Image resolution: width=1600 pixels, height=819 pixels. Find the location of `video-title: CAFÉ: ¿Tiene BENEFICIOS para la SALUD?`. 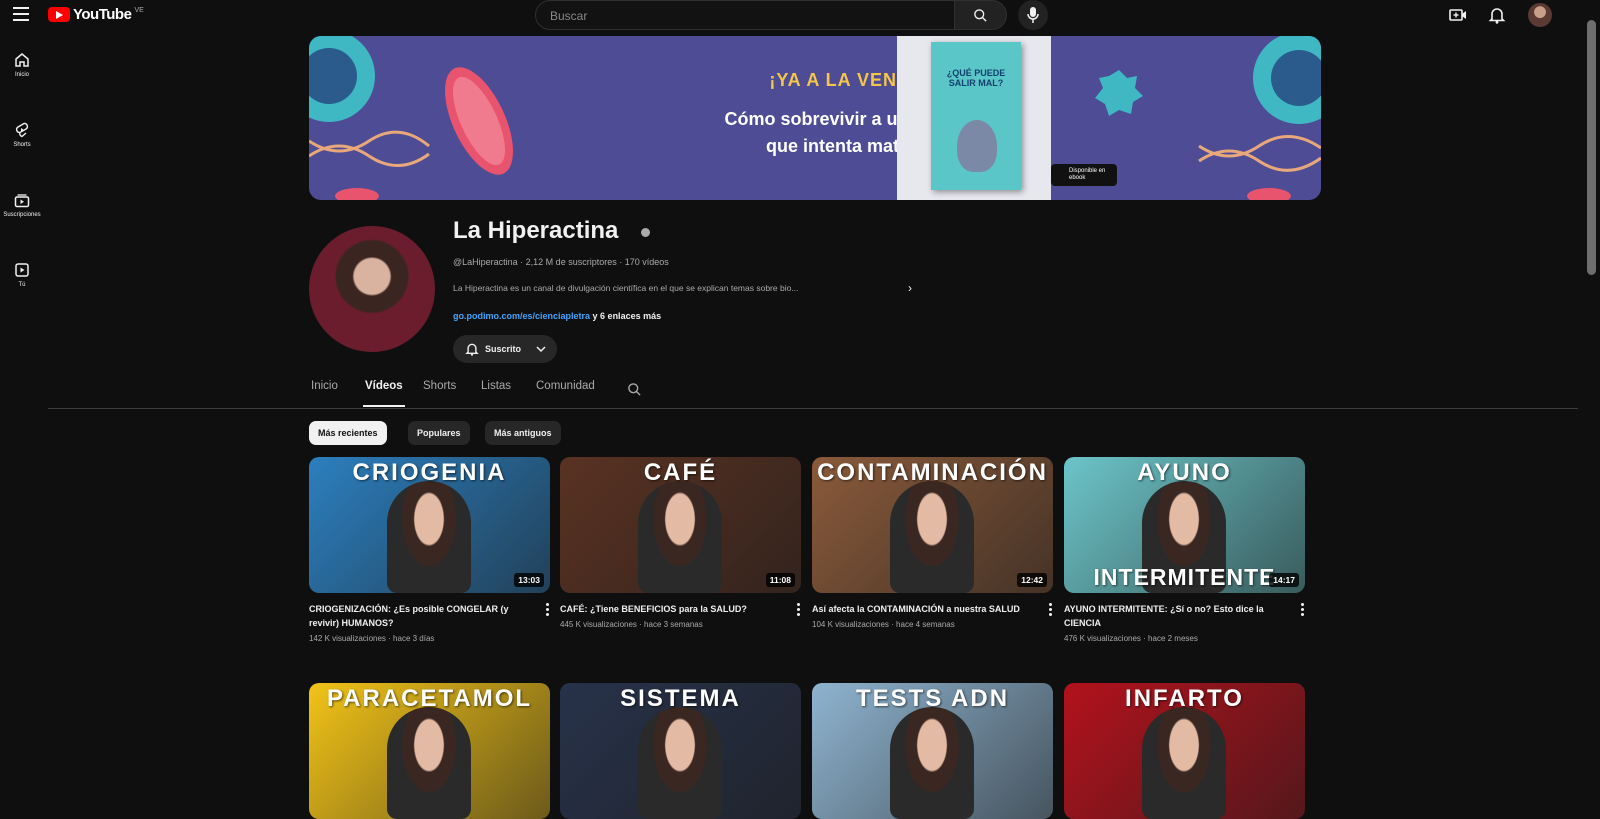

video-title: CAFÉ: ¿Tiene BENEFICIOS para la SALUD? is located at coordinates (671, 609).